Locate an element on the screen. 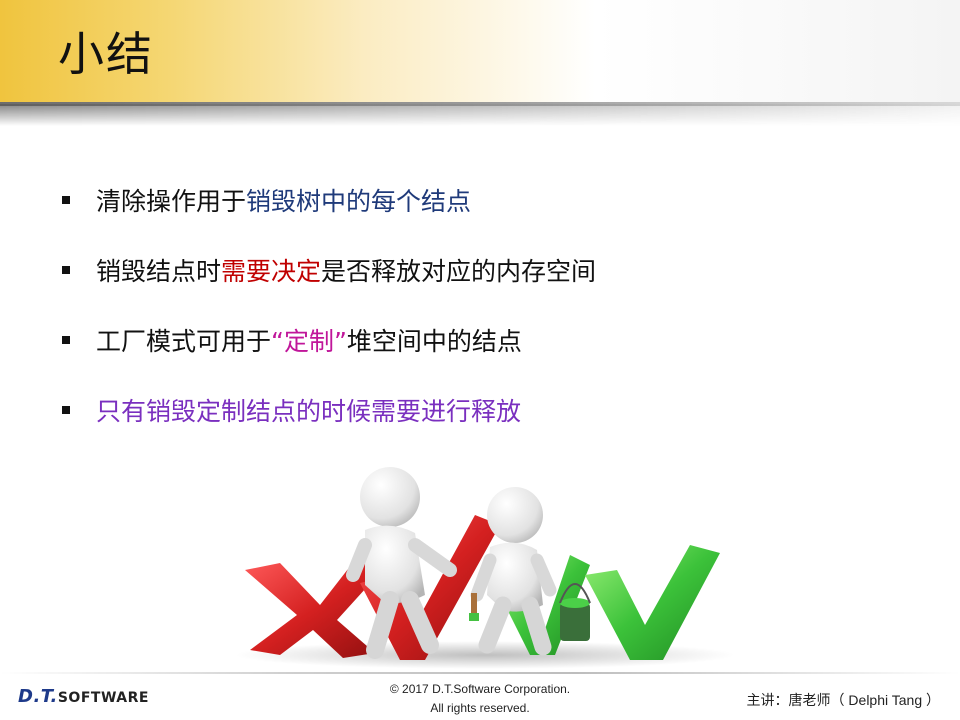 This screenshot has width=960, height=720. bullet-item-2: 销毁结点时需要决定是否释放对应的内存空间 is located at coordinates (492, 270).